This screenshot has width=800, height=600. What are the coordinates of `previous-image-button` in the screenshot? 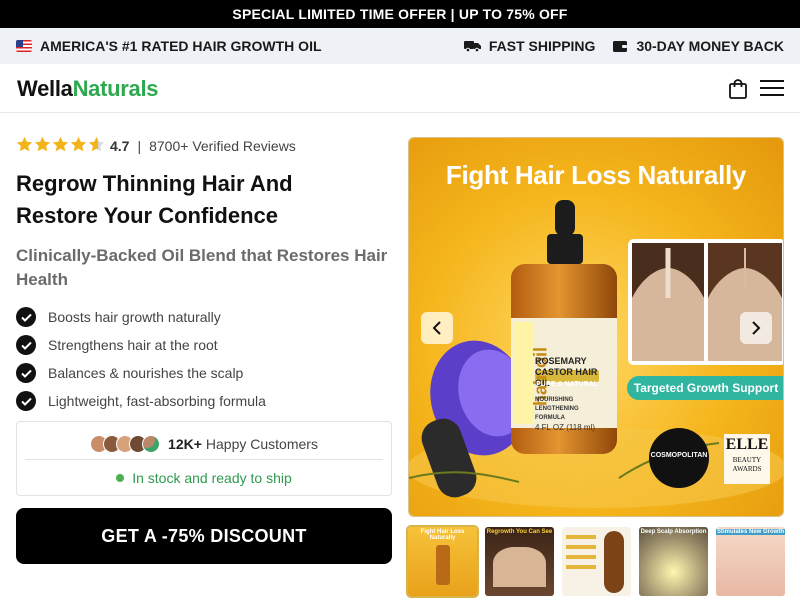 It's located at (437, 328).